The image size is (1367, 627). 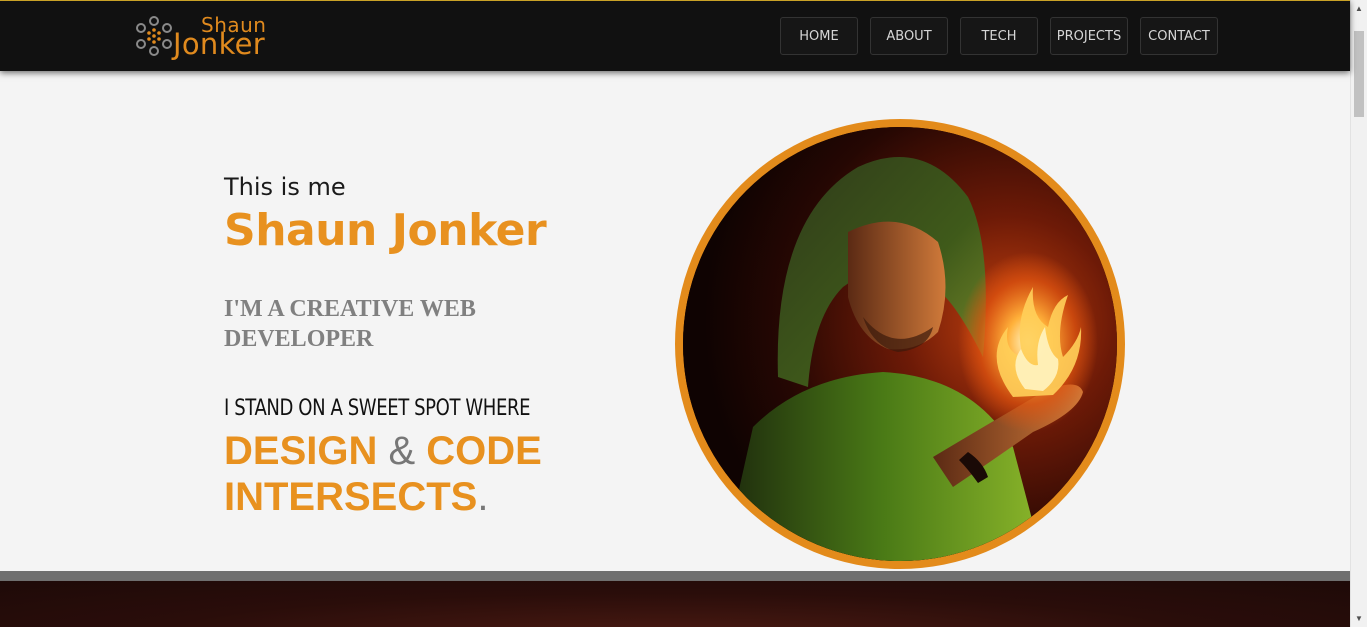 What do you see at coordinates (1089, 36) in the screenshot?
I see `nav-projects-button: PROJECTS` at bounding box center [1089, 36].